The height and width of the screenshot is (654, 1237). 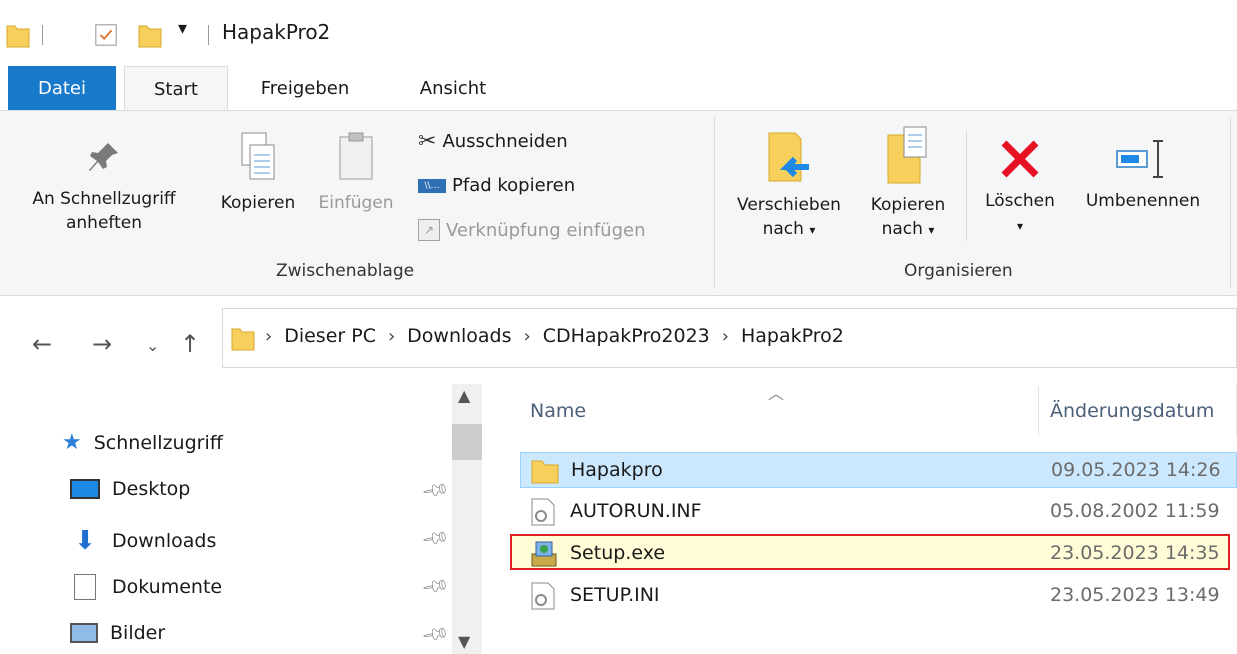 What do you see at coordinates (789, 205) in the screenshot?
I see `move-to-label-line1: Verschieben` at bounding box center [789, 205].